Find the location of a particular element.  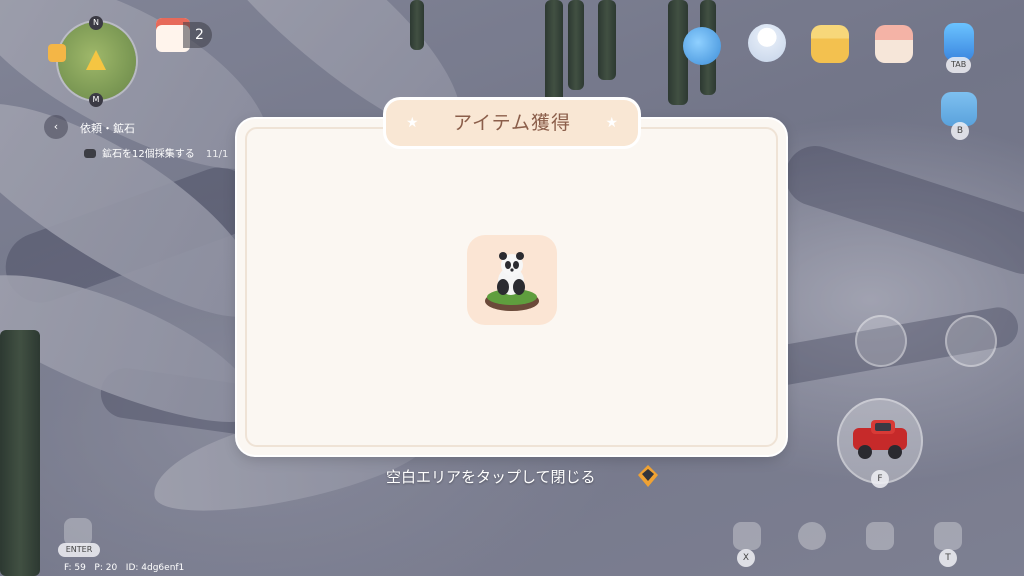

dialog-title: アイテム獲得 is located at coordinates (512, 123).